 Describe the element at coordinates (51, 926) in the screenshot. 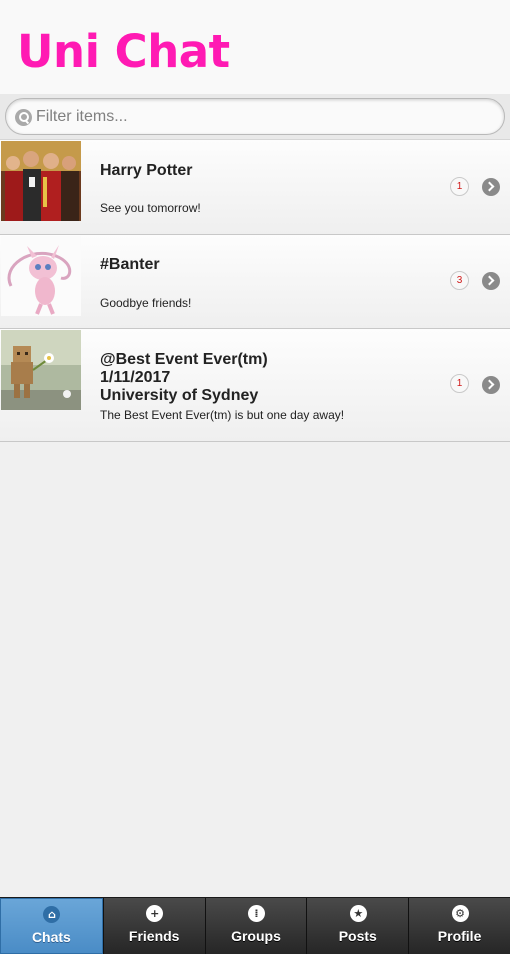

I see `tab-chats: ⌂ Chats` at that location.